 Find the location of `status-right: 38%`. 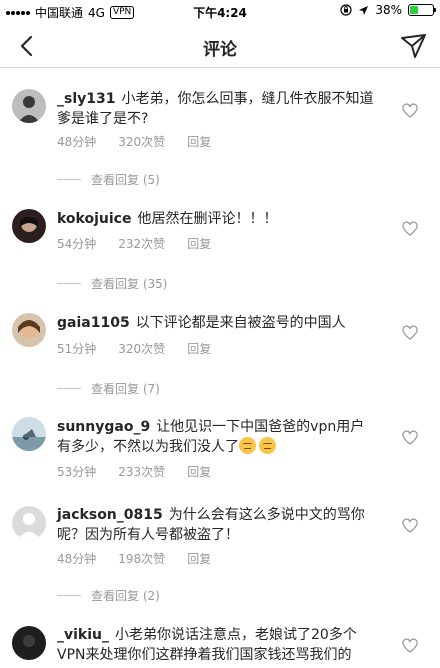

status-right: 38% is located at coordinates (388, 10).